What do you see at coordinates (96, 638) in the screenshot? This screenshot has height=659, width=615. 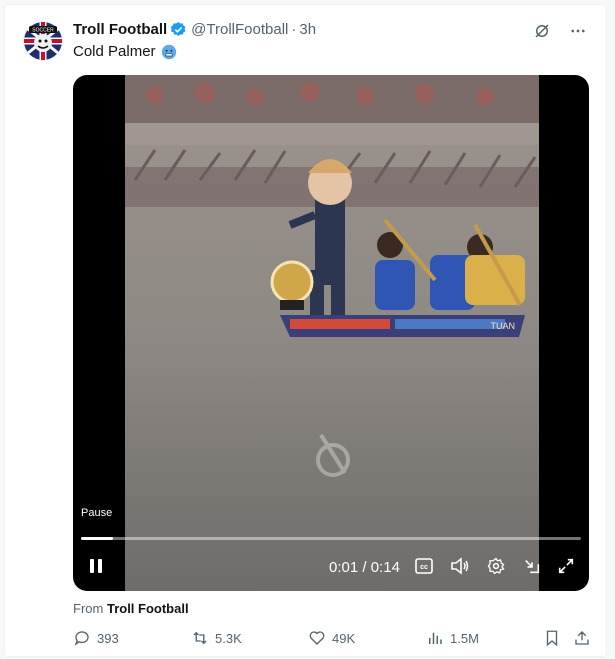 I see `reply-button: 393` at bounding box center [96, 638].